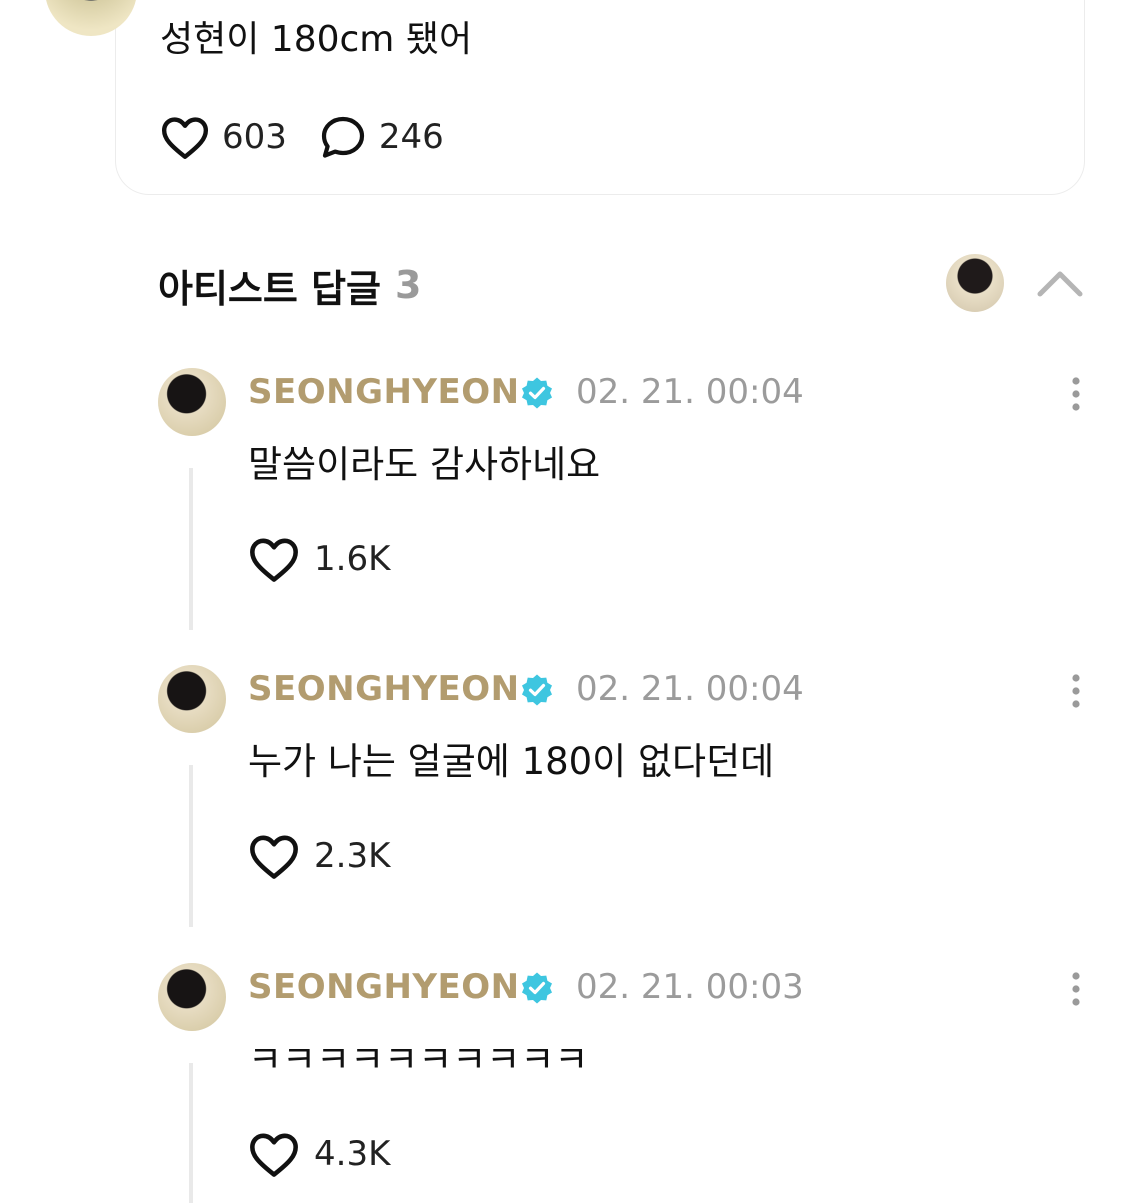 This screenshot has width=1133, height=1203. Describe the element at coordinates (316, 39) in the screenshot. I see `post-text: 성현이 180cm 됐어` at that location.